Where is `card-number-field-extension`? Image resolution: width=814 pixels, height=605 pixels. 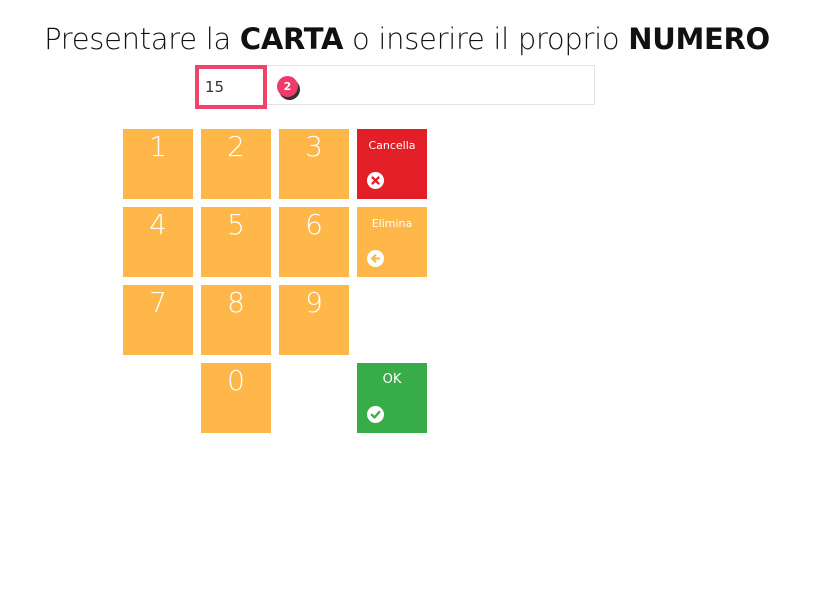 card-number-field-extension is located at coordinates (431, 85).